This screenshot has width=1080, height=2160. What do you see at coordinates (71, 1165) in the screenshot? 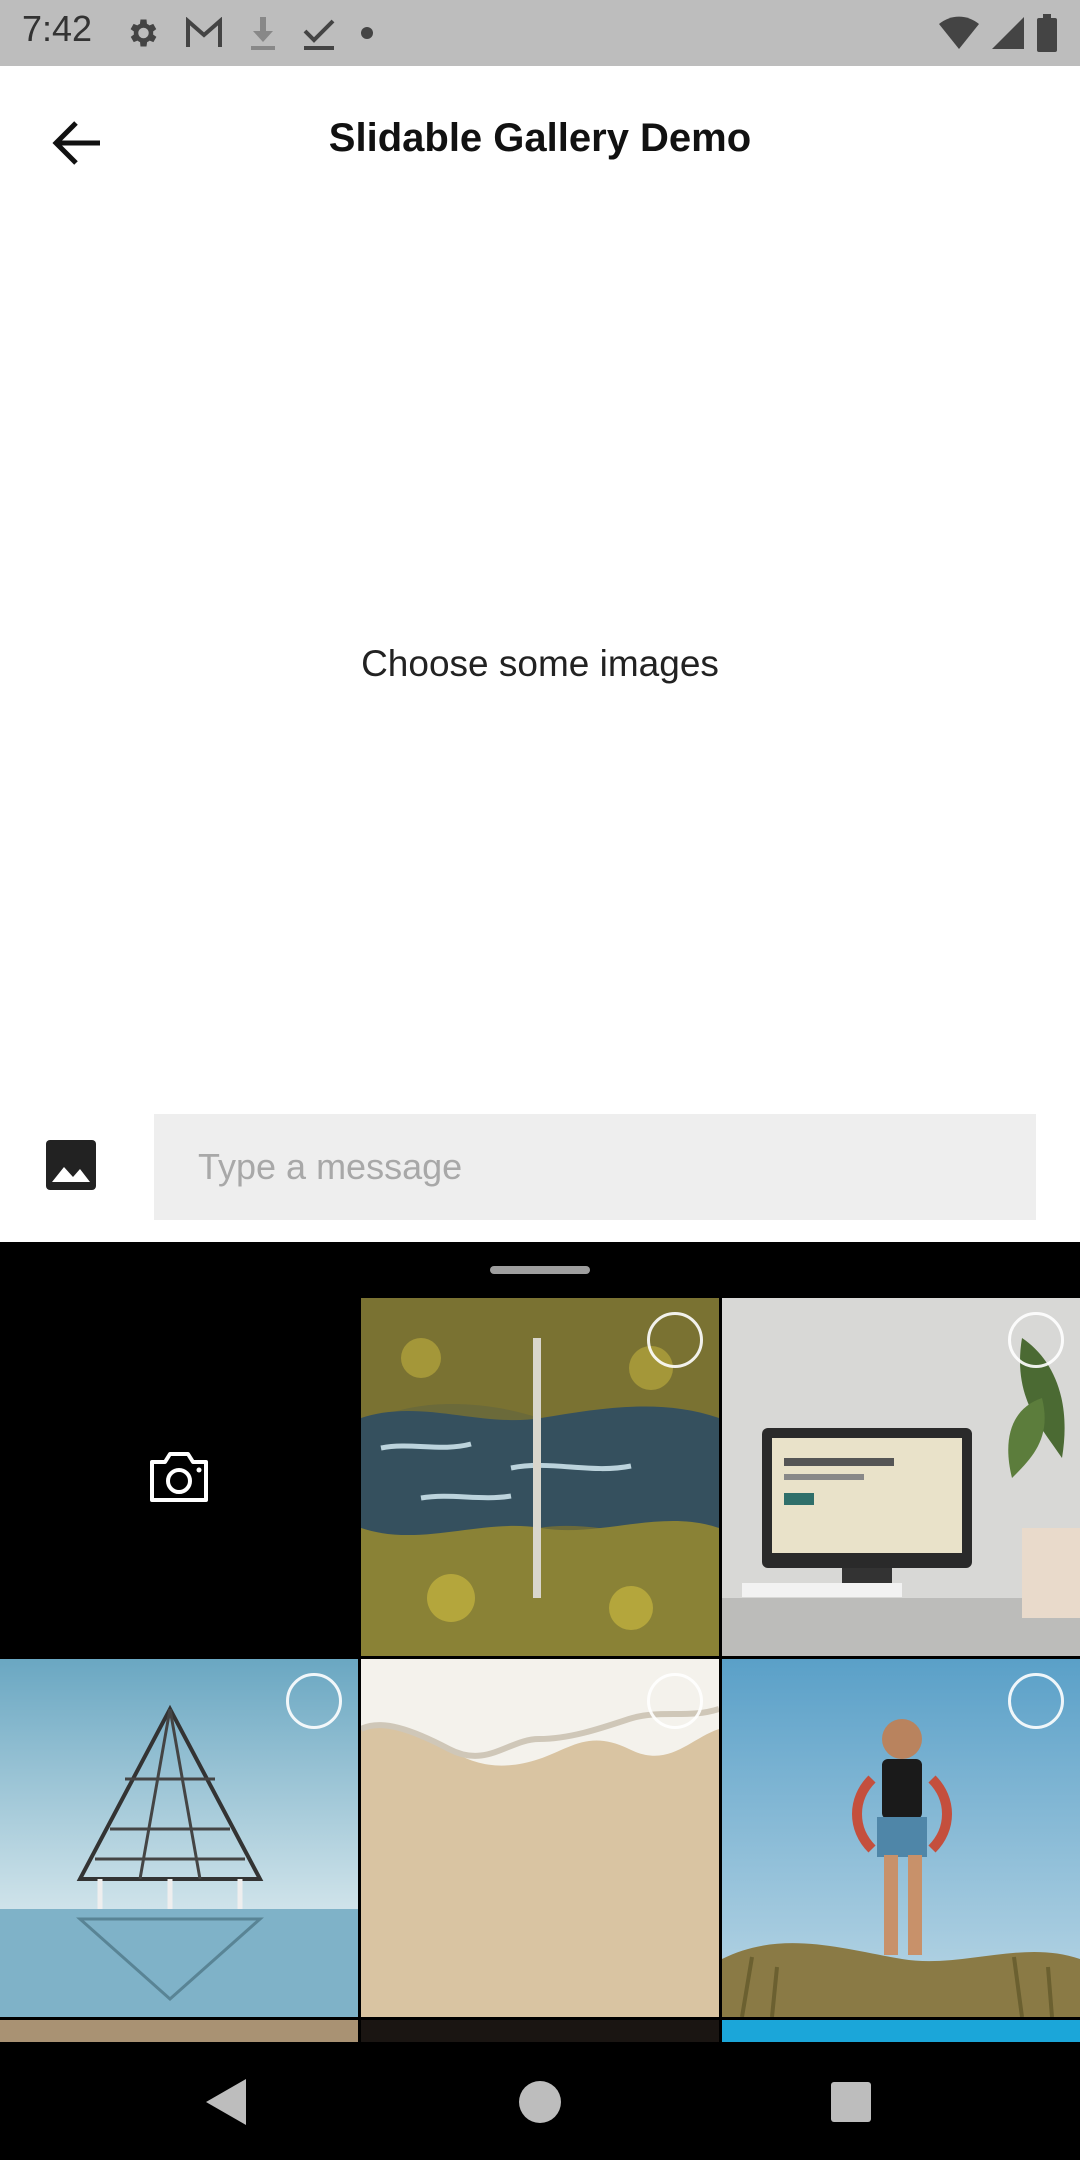
I see `image-icon` at bounding box center [71, 1165].